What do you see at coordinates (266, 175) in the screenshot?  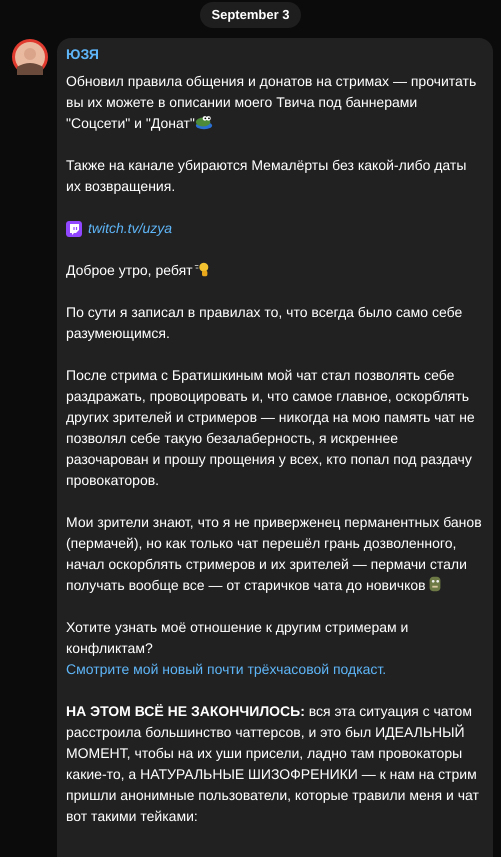 I see `message-text: Также на канале убираются Мемалёрты без какой-либо даты их возвращения.` at bounding box center [266, 175].